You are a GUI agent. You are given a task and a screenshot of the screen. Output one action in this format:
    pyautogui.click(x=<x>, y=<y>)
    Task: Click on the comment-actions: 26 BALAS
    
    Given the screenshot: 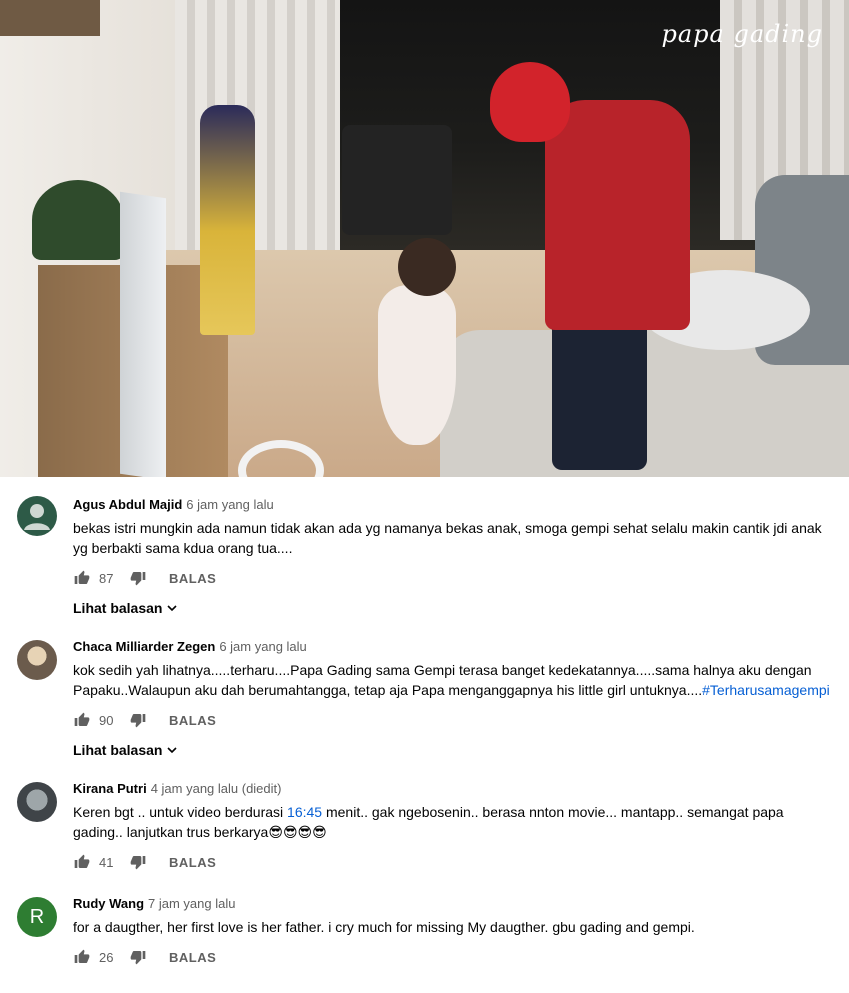 What is the action you would take?
    pyautogui.click(x=454, y=957)
    